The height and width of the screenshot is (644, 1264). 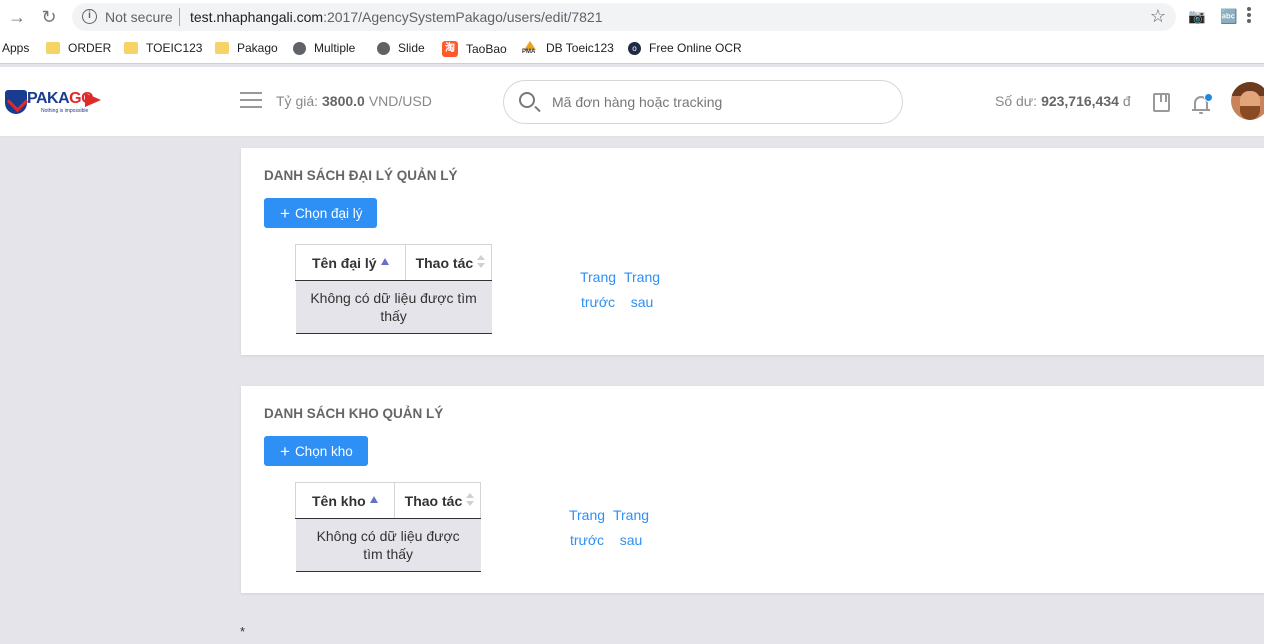 What do you see at coordinates (335, 48) in the screenshot?
I see `bookmark-label: Multiple` at bounding box center [335, 48].